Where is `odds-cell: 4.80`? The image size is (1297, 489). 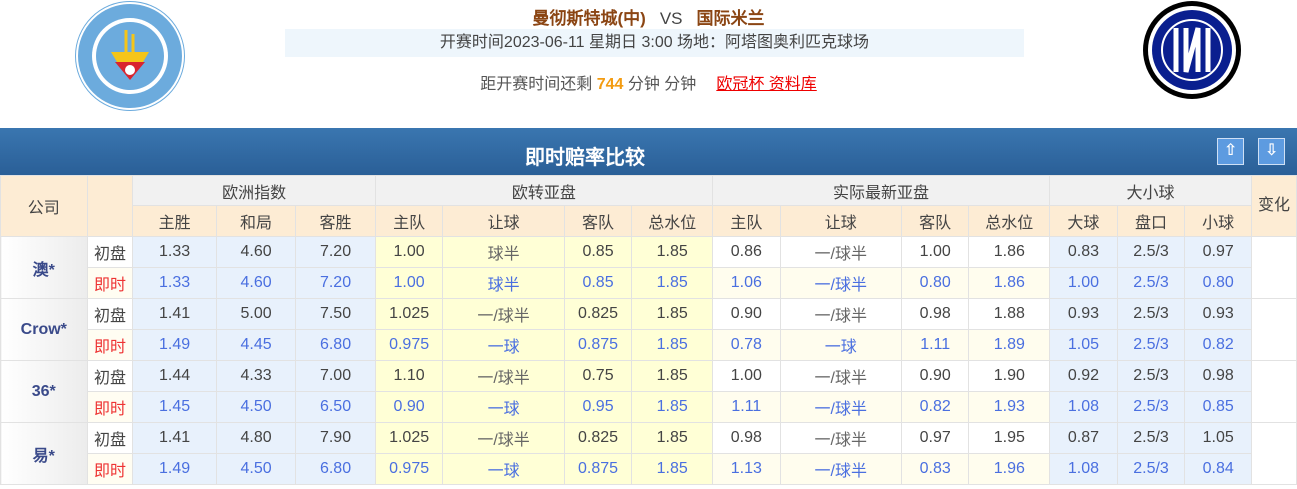
odds-cell: 4.80 is located at coordinates (256, 438).